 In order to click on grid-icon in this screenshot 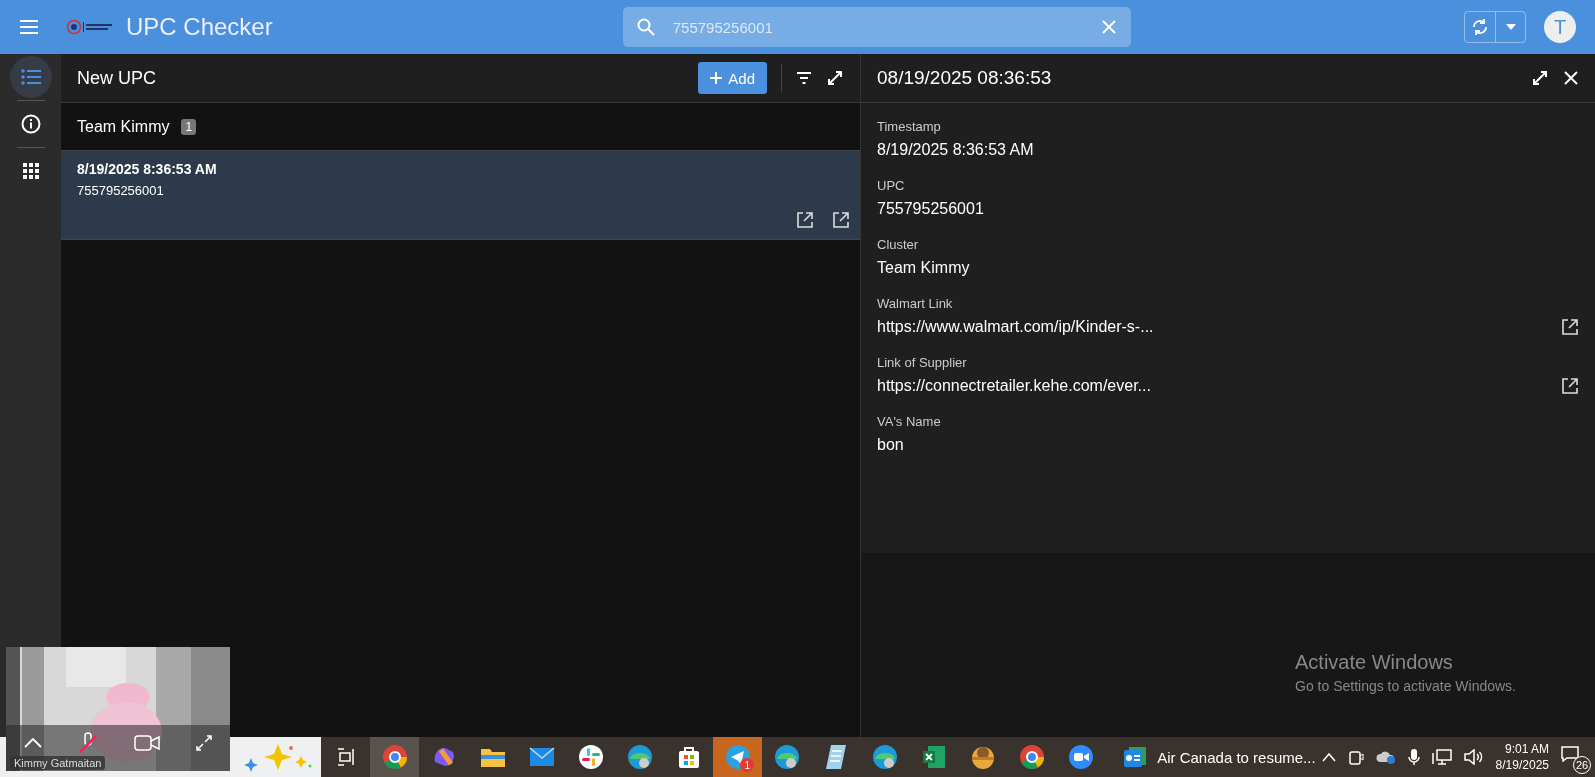, I will do `click(30, 171)`.